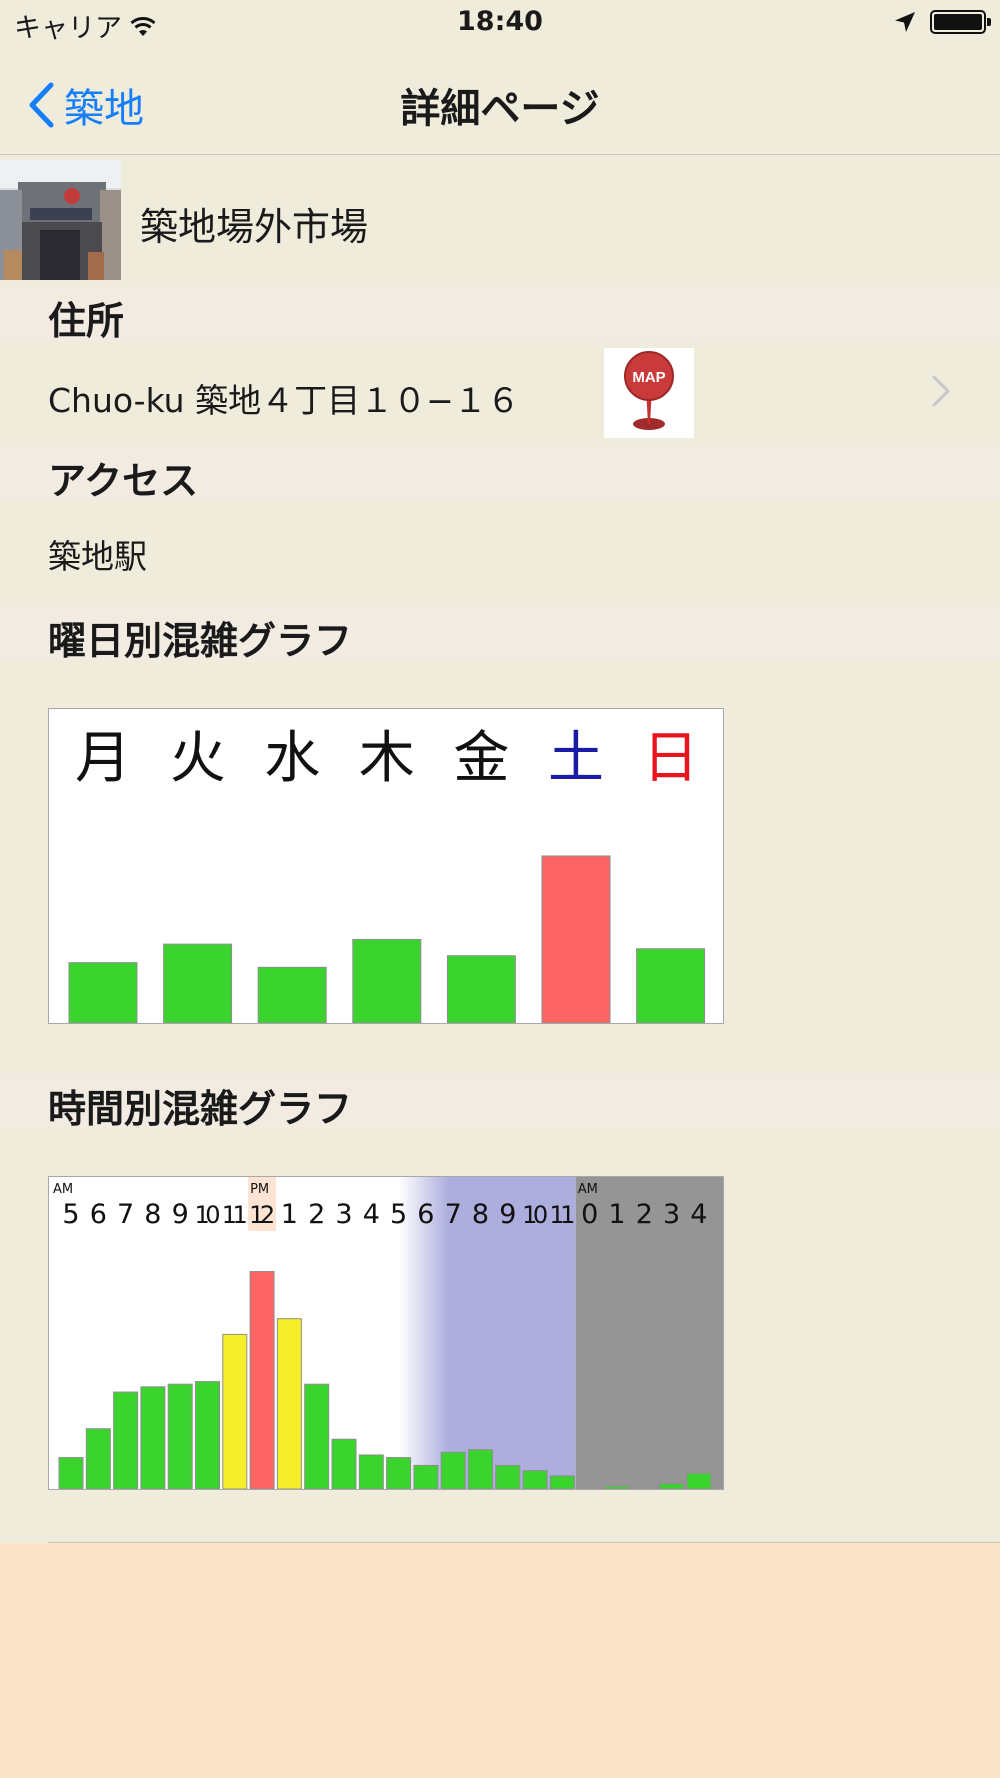  What do you see at coordinates (123, 481) in the screenshot?
I see `access-section-title: アクセス` at bounding box center [123, 481].